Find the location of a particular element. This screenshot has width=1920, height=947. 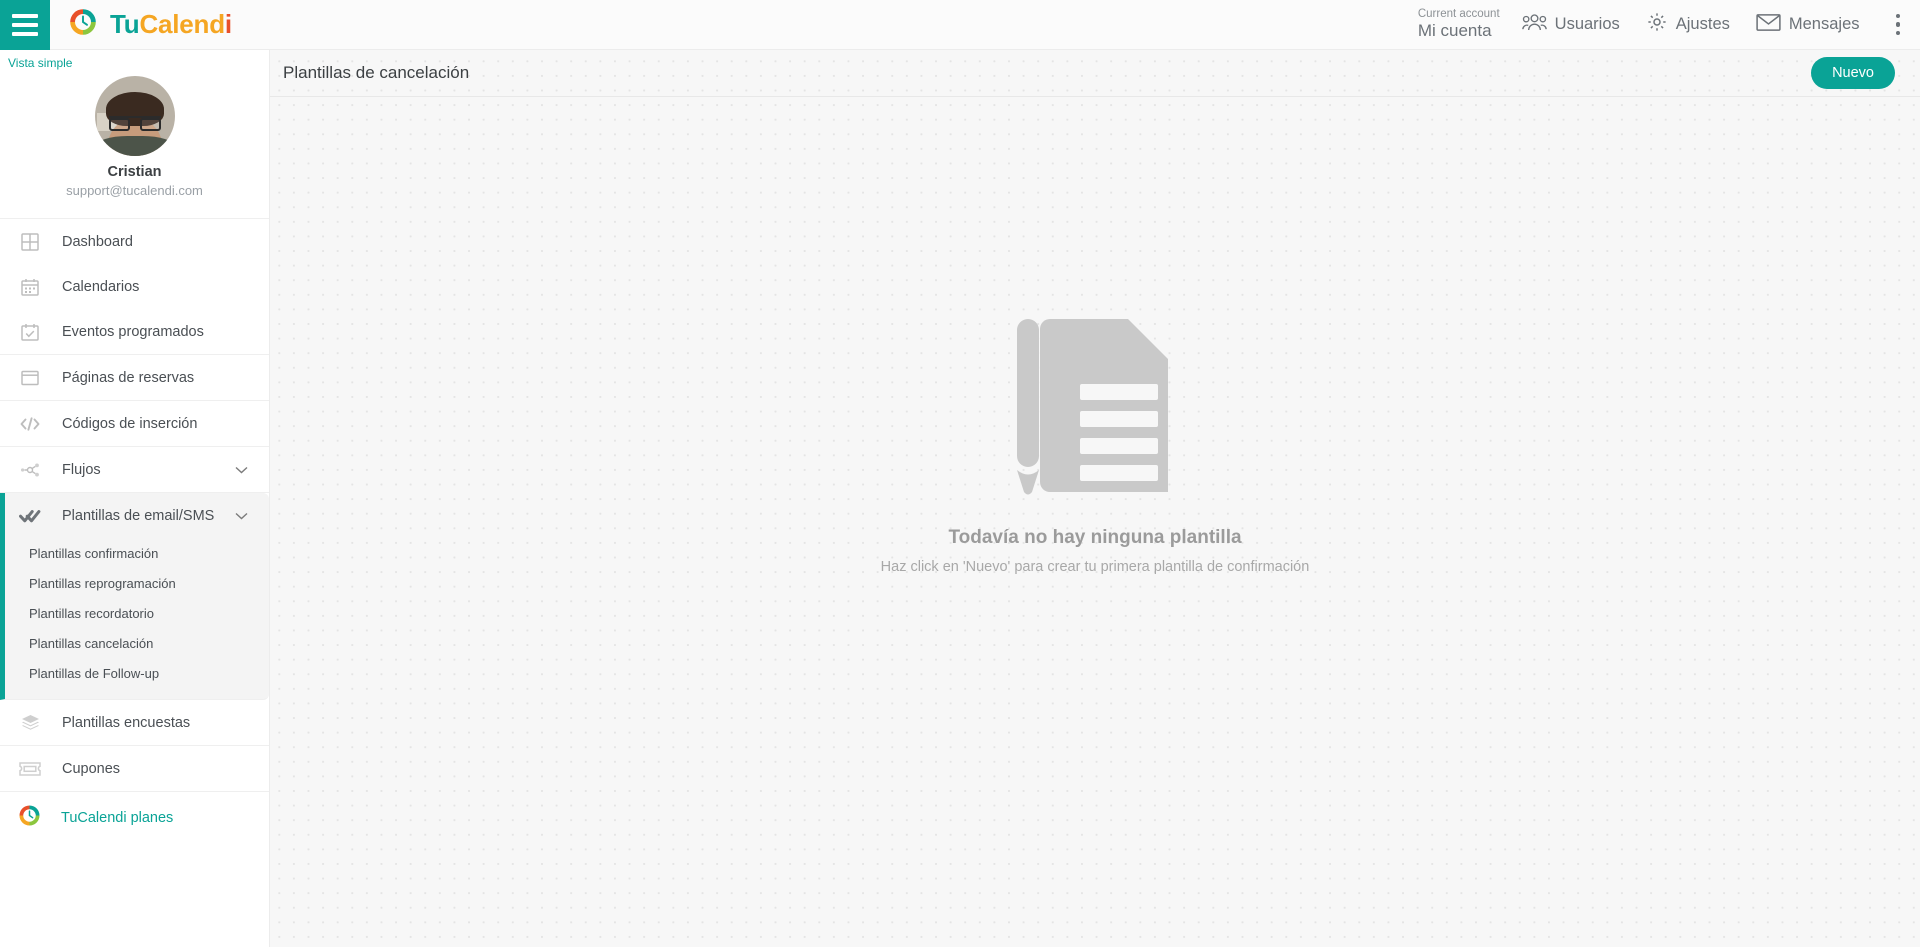

gear-icon is located at coordinates (1657, 24).